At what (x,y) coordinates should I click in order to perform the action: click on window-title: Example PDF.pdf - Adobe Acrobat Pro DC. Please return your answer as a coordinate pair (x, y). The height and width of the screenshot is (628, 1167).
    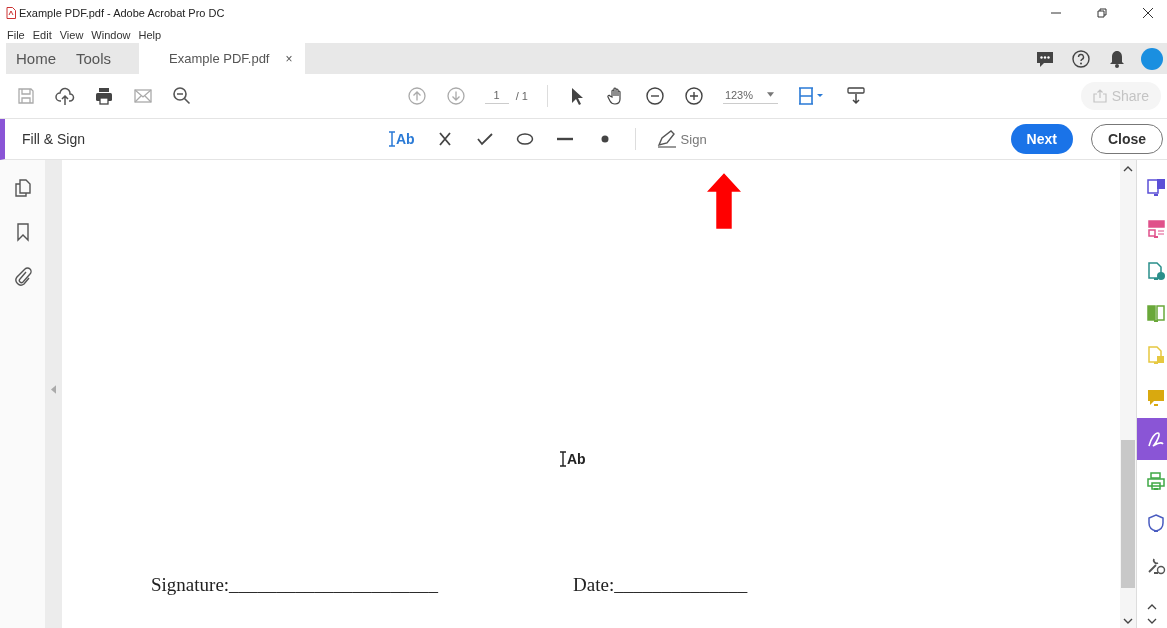
    Looking at the image, I should click on (122, 13).